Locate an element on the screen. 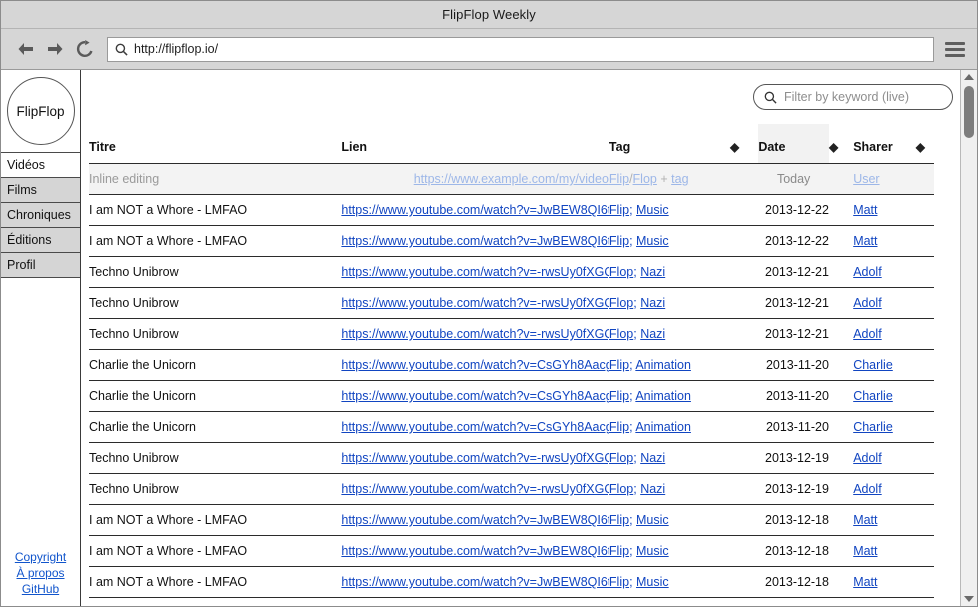 The image size is (978, 607). sort-date-button: ◆ is located at coordinates (841, 144).